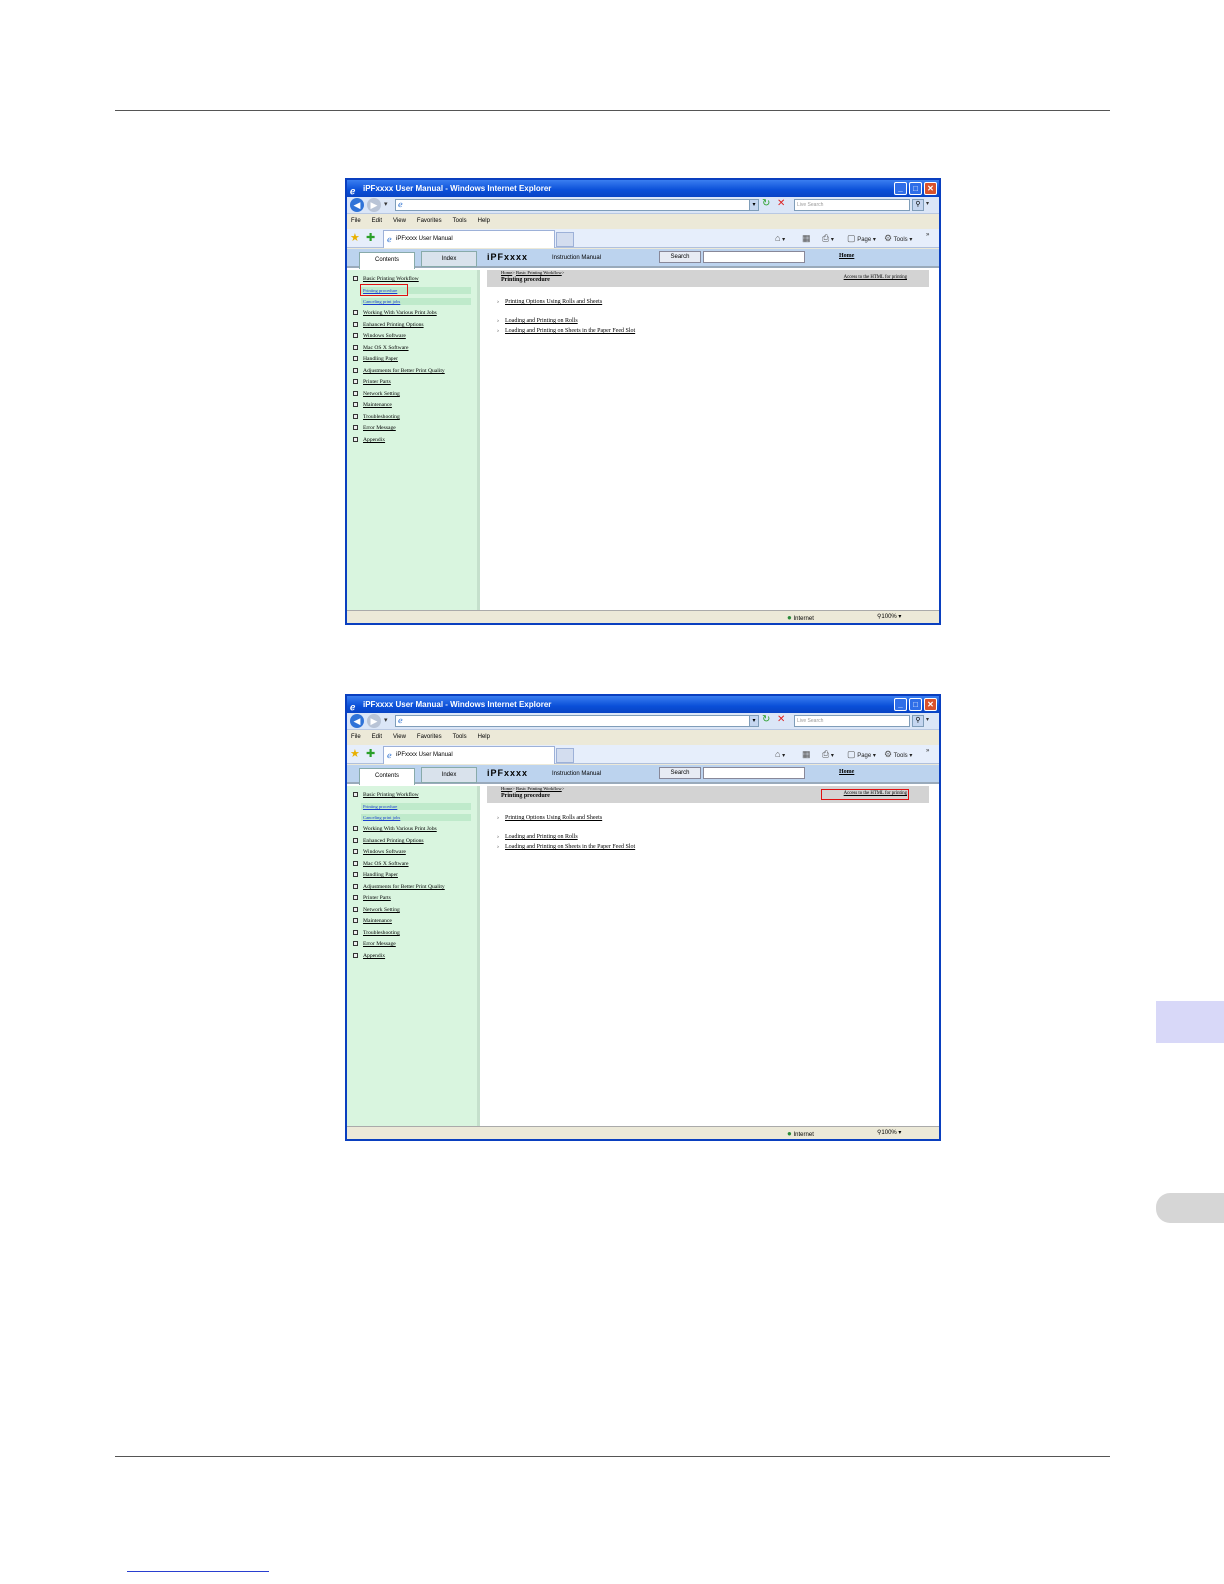 This screenshot has height=1584, width=1224. What do you see at coordinates (374, 205) in the screenshot?
I see `forward-arrow-icon: ▶` at bounding box center [374, 205].